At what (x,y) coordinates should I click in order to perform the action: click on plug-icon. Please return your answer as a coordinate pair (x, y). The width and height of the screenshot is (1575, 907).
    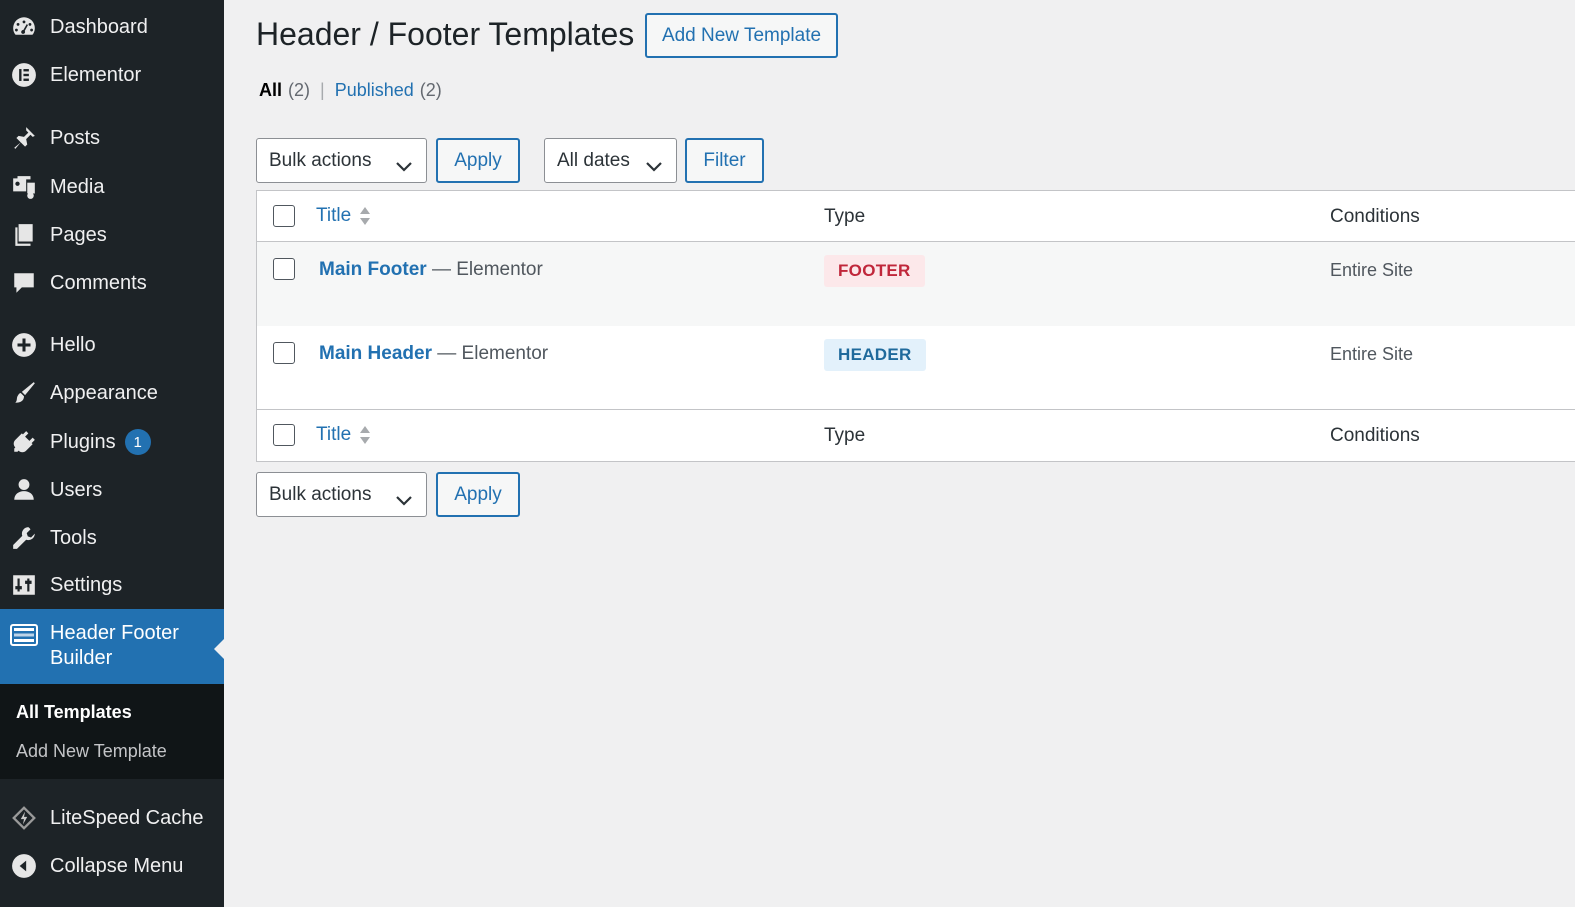
    Looking at the image, I should click on (24, 442).